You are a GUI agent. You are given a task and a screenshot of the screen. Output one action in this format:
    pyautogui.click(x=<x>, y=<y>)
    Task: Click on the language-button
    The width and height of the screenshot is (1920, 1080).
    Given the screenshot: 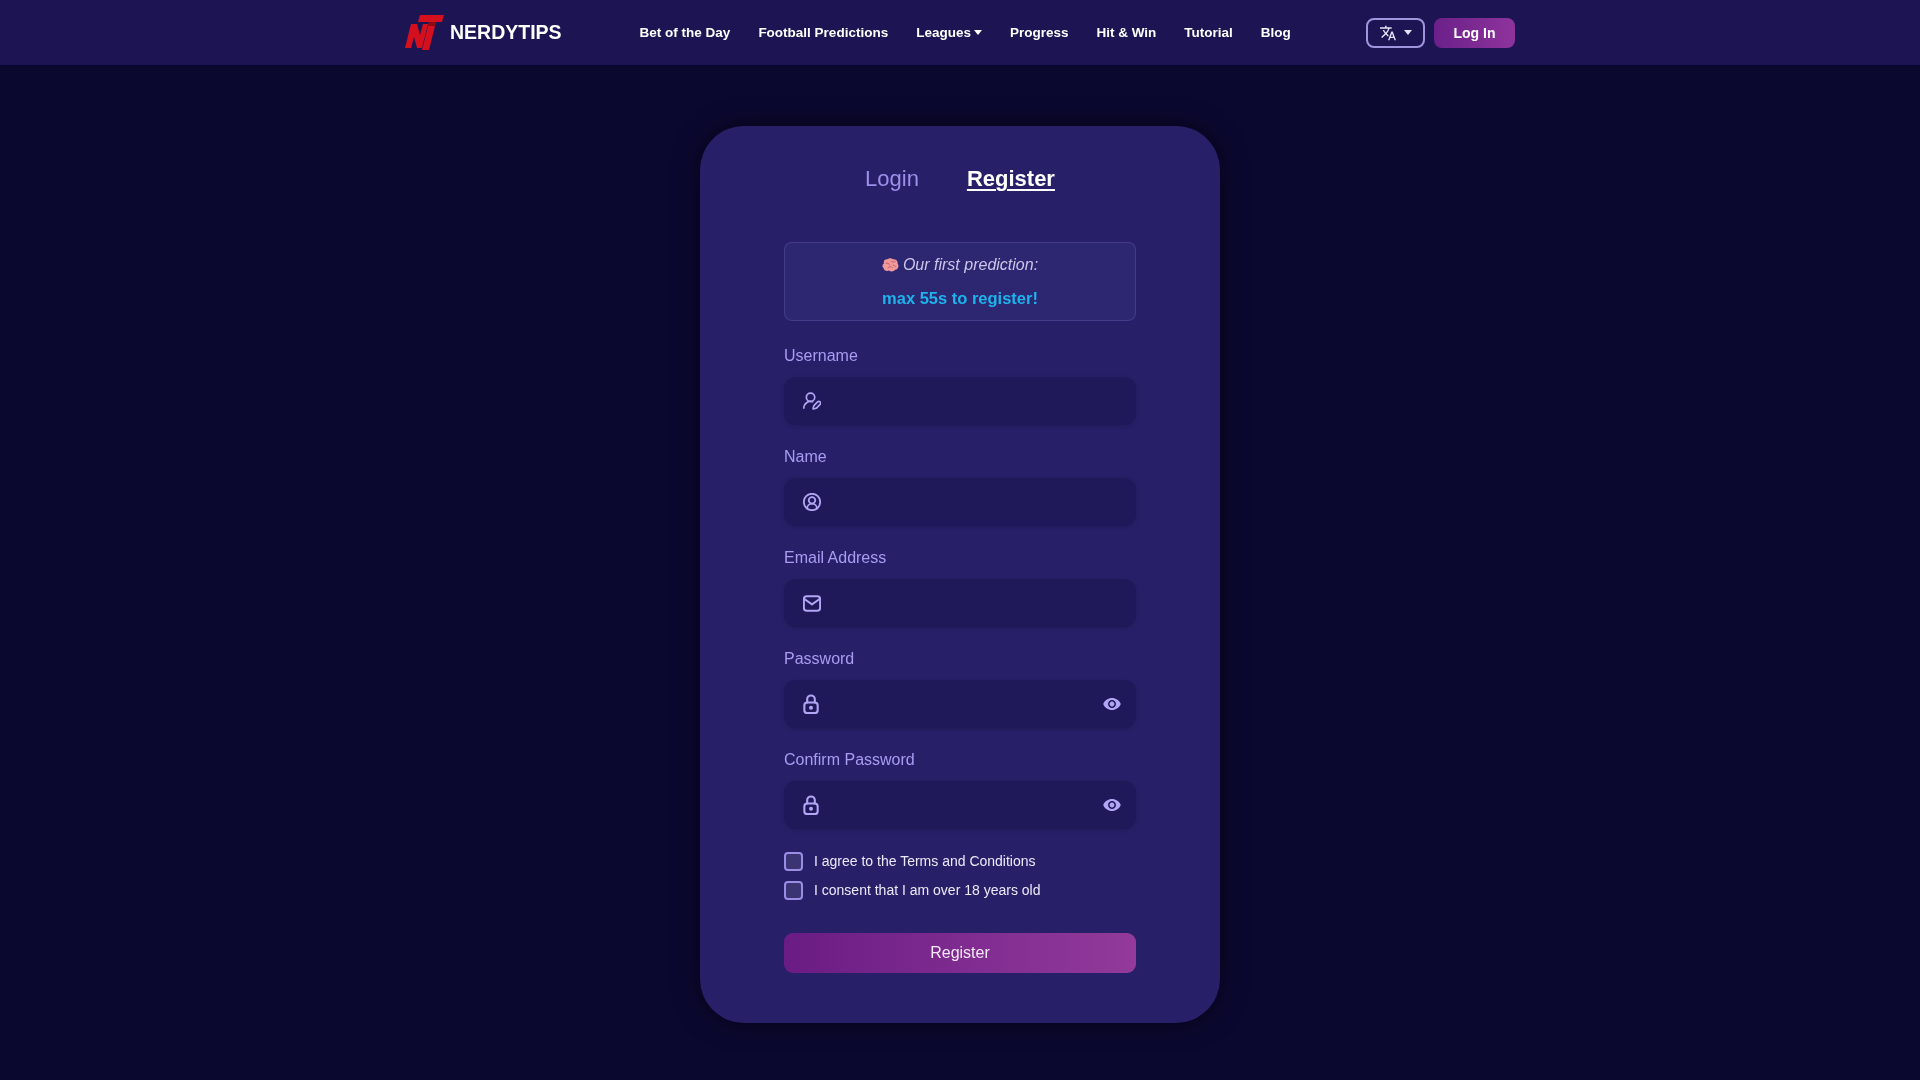 What is the action you would take?
    pyautogui.click(x=1395, y=32)
    